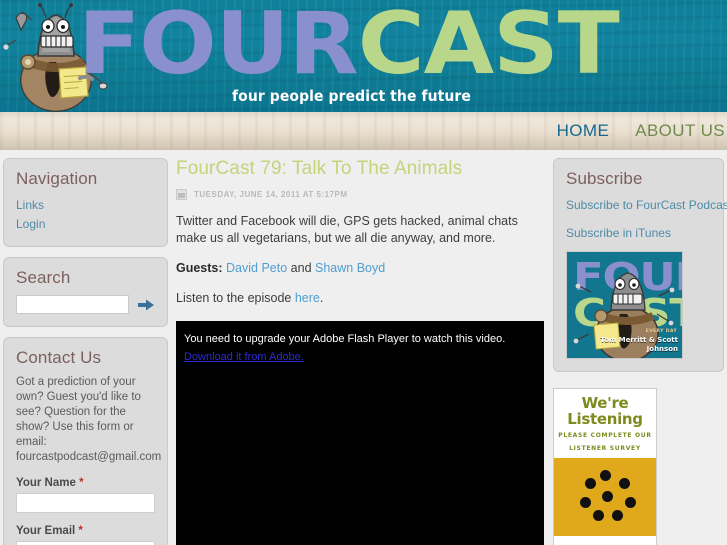 This screenshot has height=545, width=727. What do you see at coordinates (605, 497) in the screenshot?
I see `survey-graphic` at bounding box center [605, 497].